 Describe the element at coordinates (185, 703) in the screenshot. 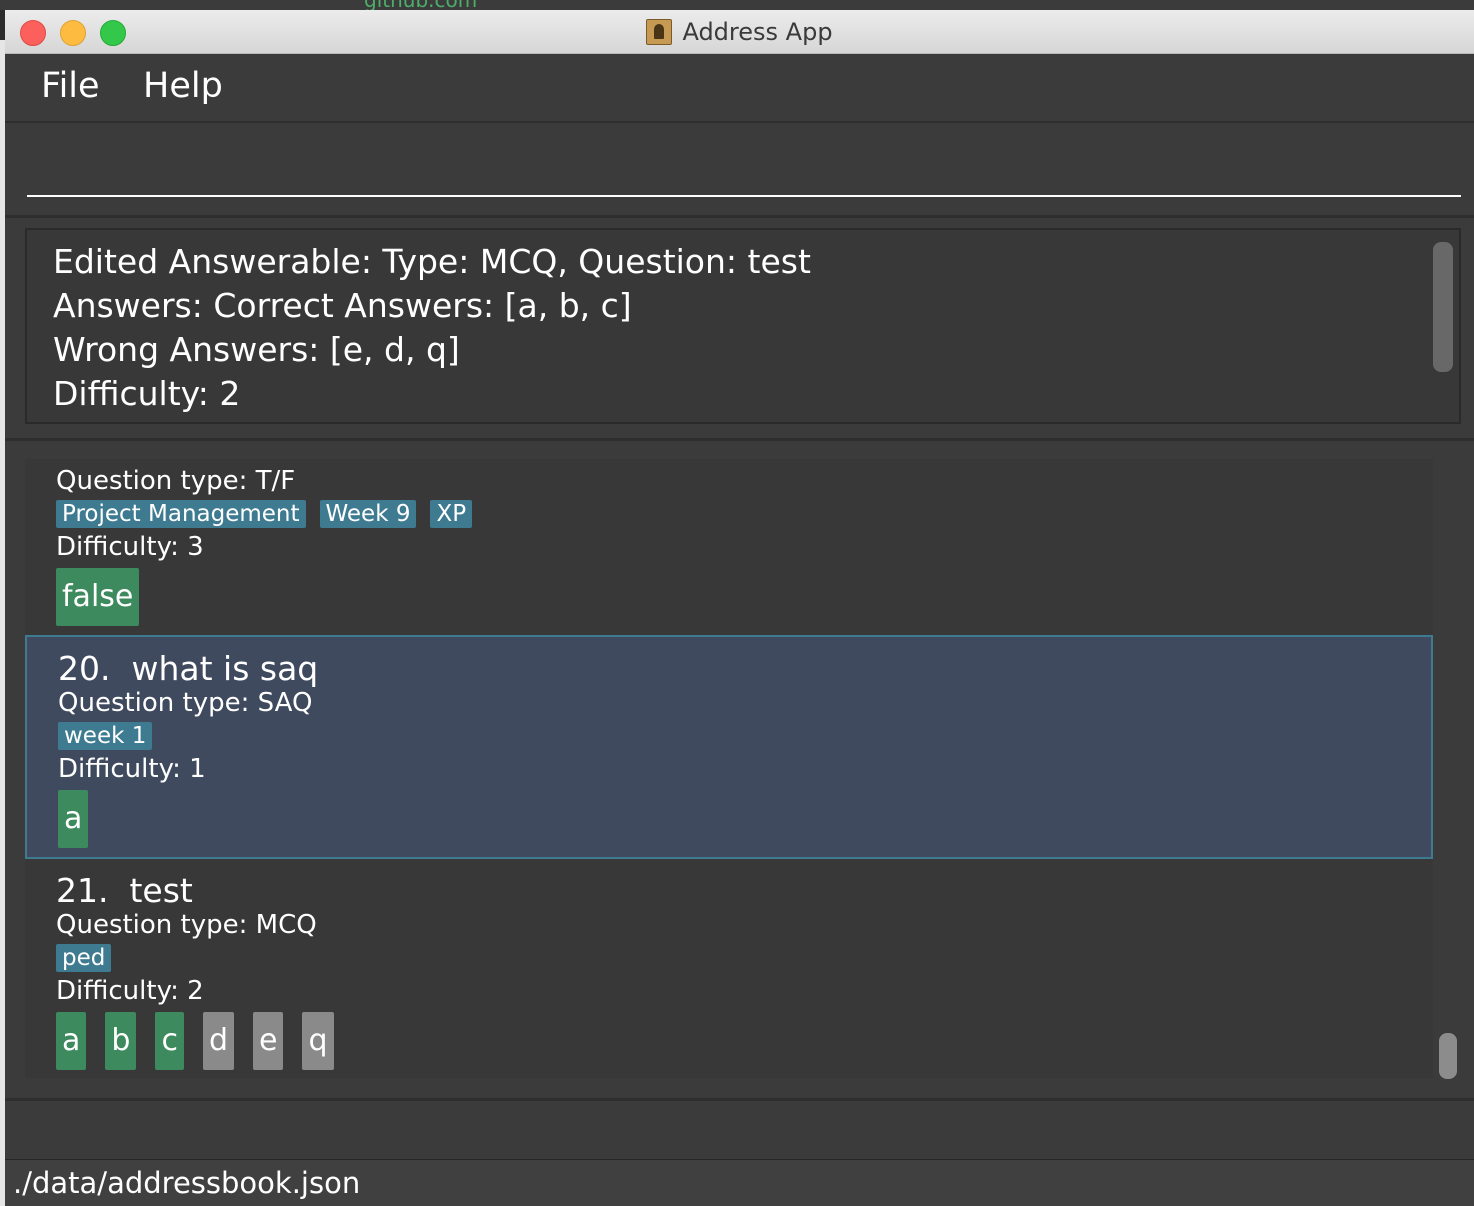

I see `question-type: Question type: SAQ` at that location.